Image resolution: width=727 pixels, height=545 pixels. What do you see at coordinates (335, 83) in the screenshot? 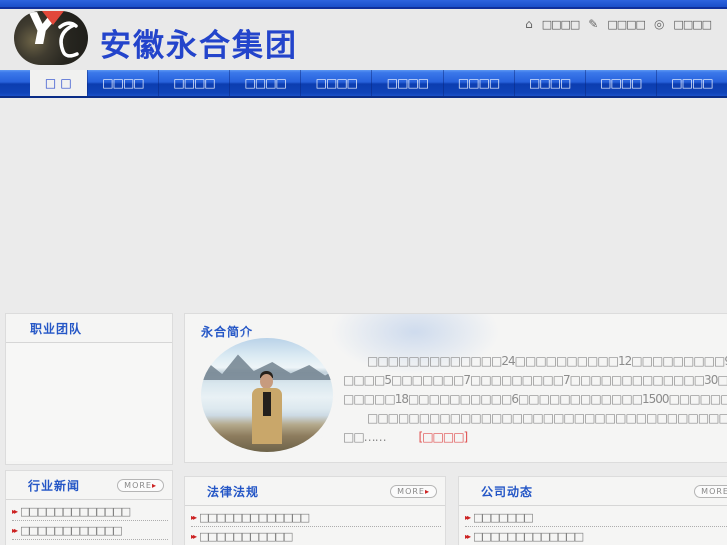
I see `nav-item-4: □□□□` at bounding box center [335, 83].